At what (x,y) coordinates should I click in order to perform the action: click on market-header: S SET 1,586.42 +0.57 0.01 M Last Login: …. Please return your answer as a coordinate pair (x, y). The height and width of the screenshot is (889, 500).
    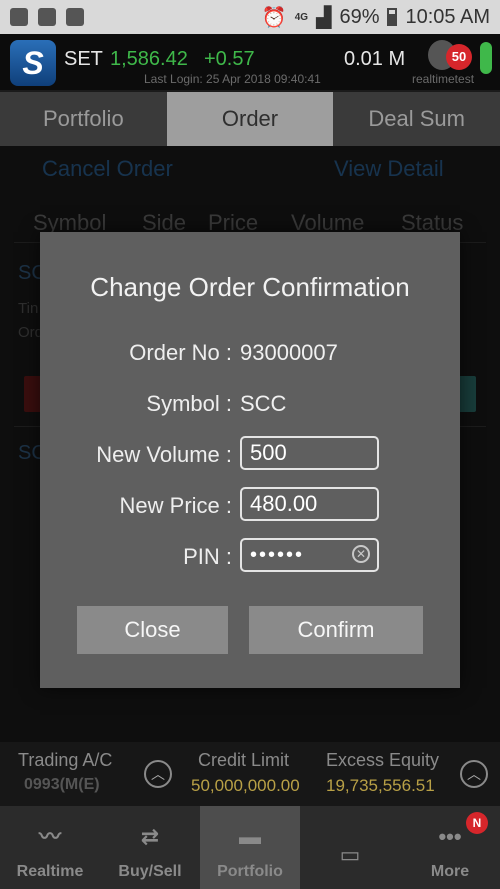
    Looking at the image, I should click on (250, 62).